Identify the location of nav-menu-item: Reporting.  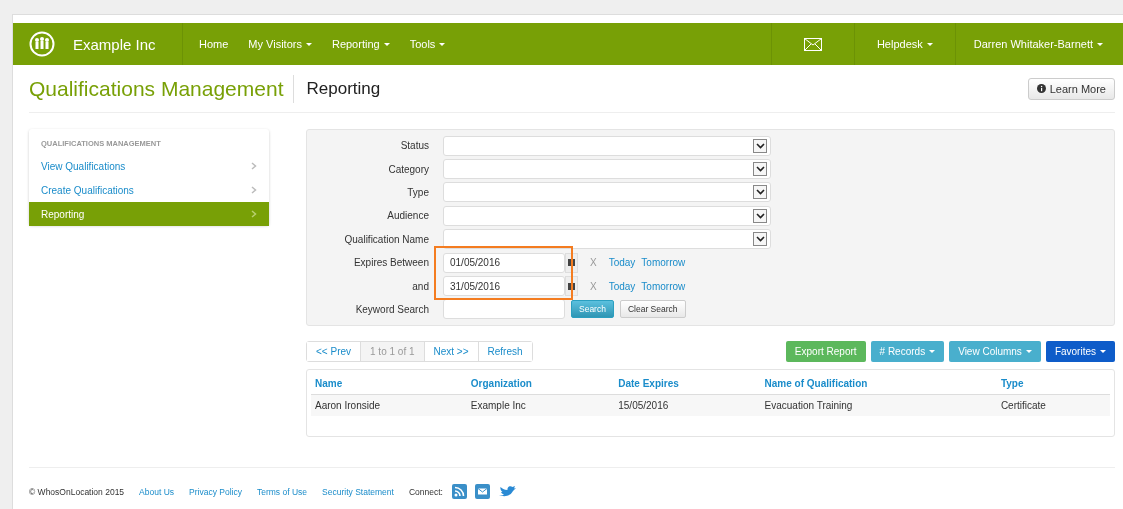
(360, 44).